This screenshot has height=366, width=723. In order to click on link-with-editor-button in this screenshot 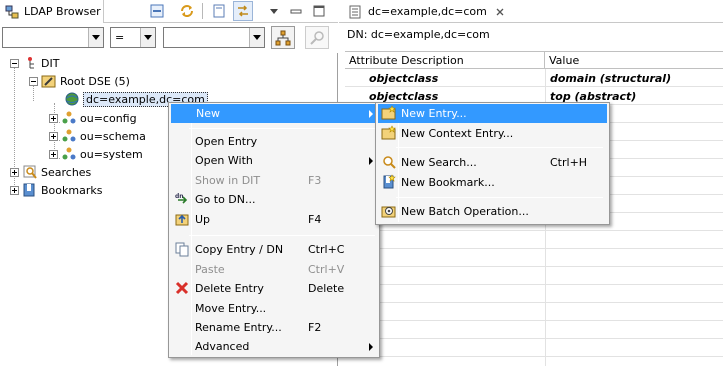, I will do `click(243, 11)`.